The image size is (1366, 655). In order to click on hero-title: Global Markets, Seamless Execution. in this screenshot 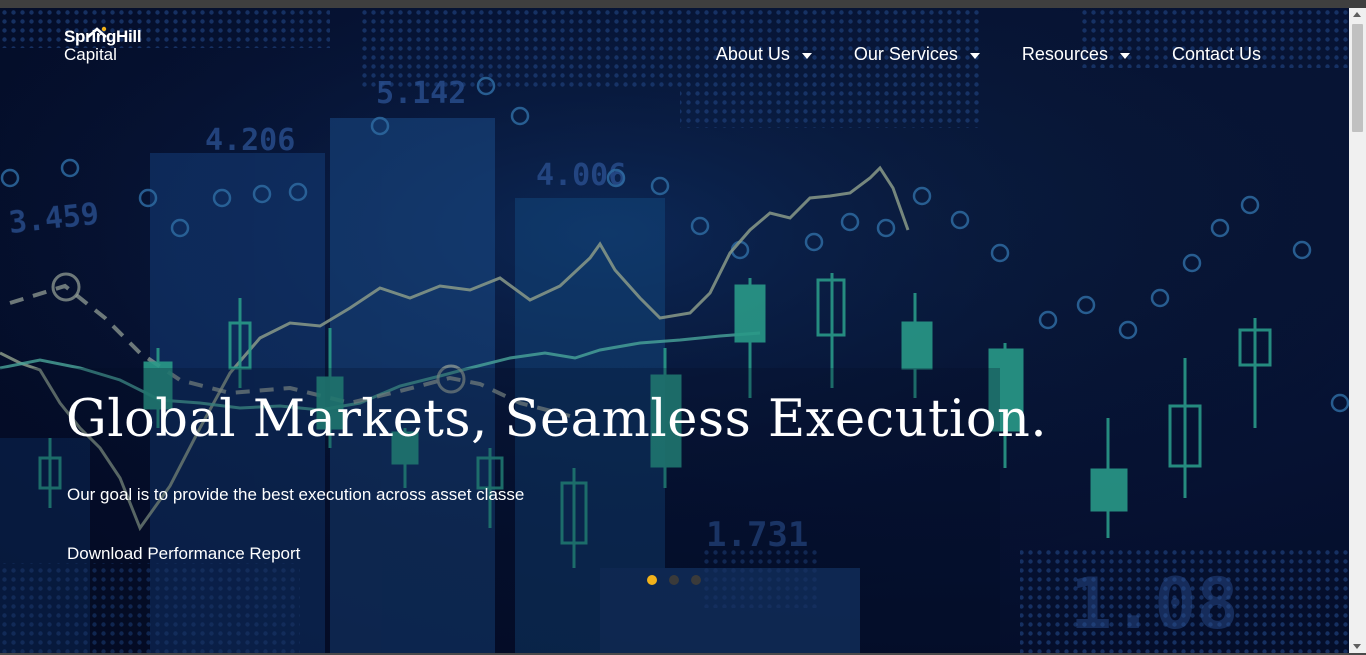, I will do `click(557, 419)`.